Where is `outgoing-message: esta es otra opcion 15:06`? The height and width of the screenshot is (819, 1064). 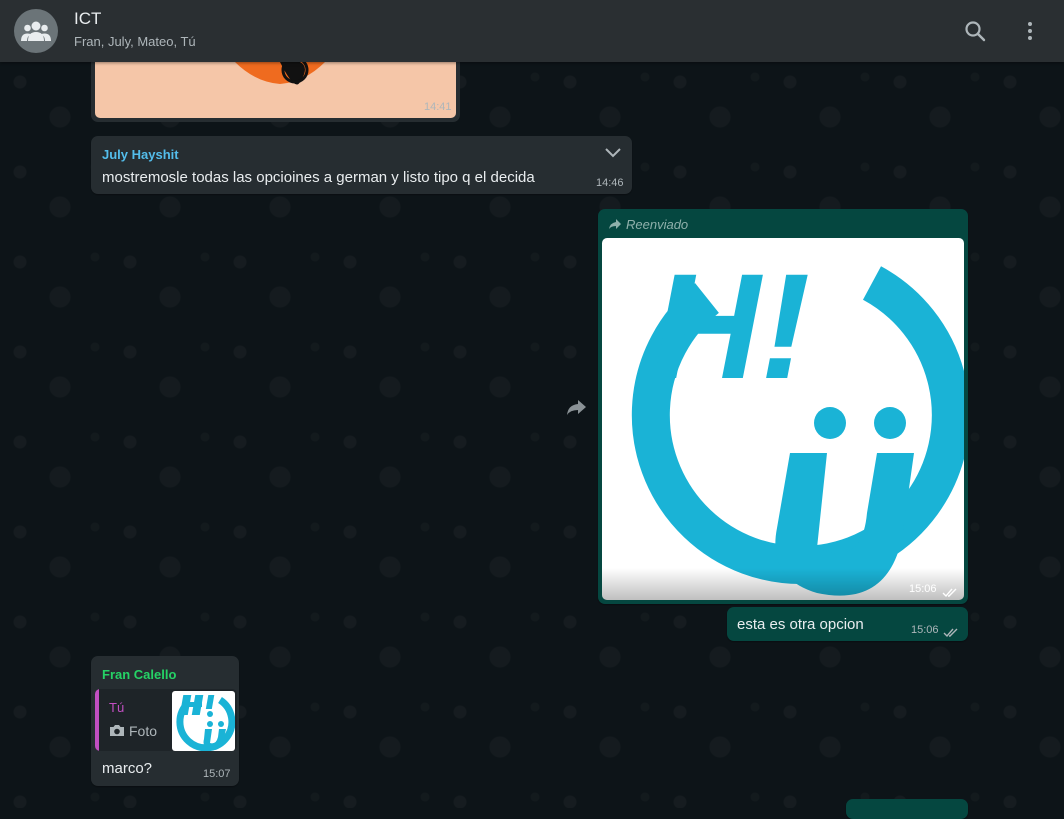
outgoing-message: esta es otra opcion 15:06 is located at coordinates (847, 624).